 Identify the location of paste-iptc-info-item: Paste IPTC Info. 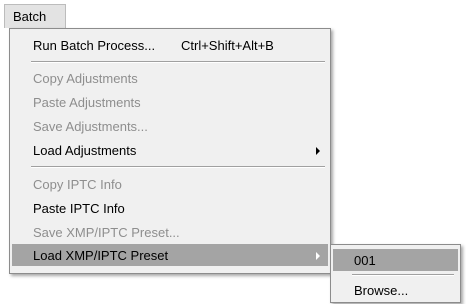
(170, 208).